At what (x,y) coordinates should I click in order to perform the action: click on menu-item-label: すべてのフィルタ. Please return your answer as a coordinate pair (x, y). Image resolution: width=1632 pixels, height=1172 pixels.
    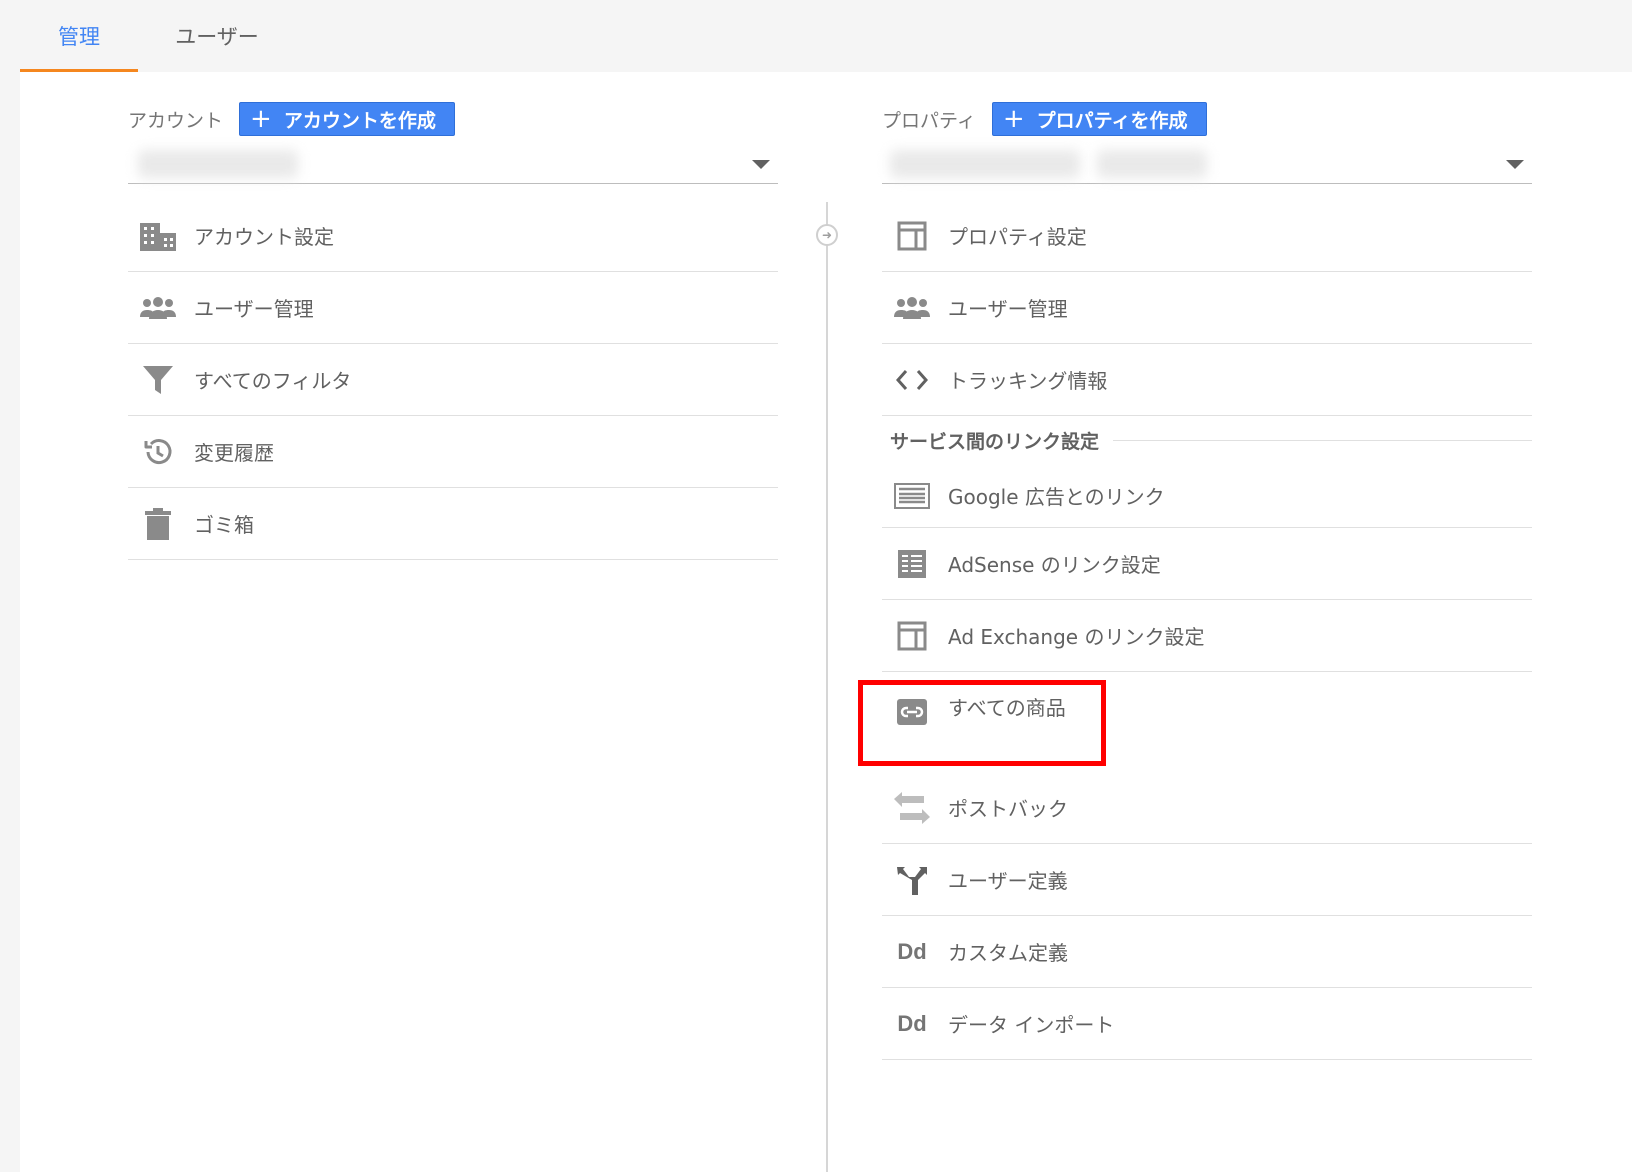
    Looking at the image, I should click on (273, 381).